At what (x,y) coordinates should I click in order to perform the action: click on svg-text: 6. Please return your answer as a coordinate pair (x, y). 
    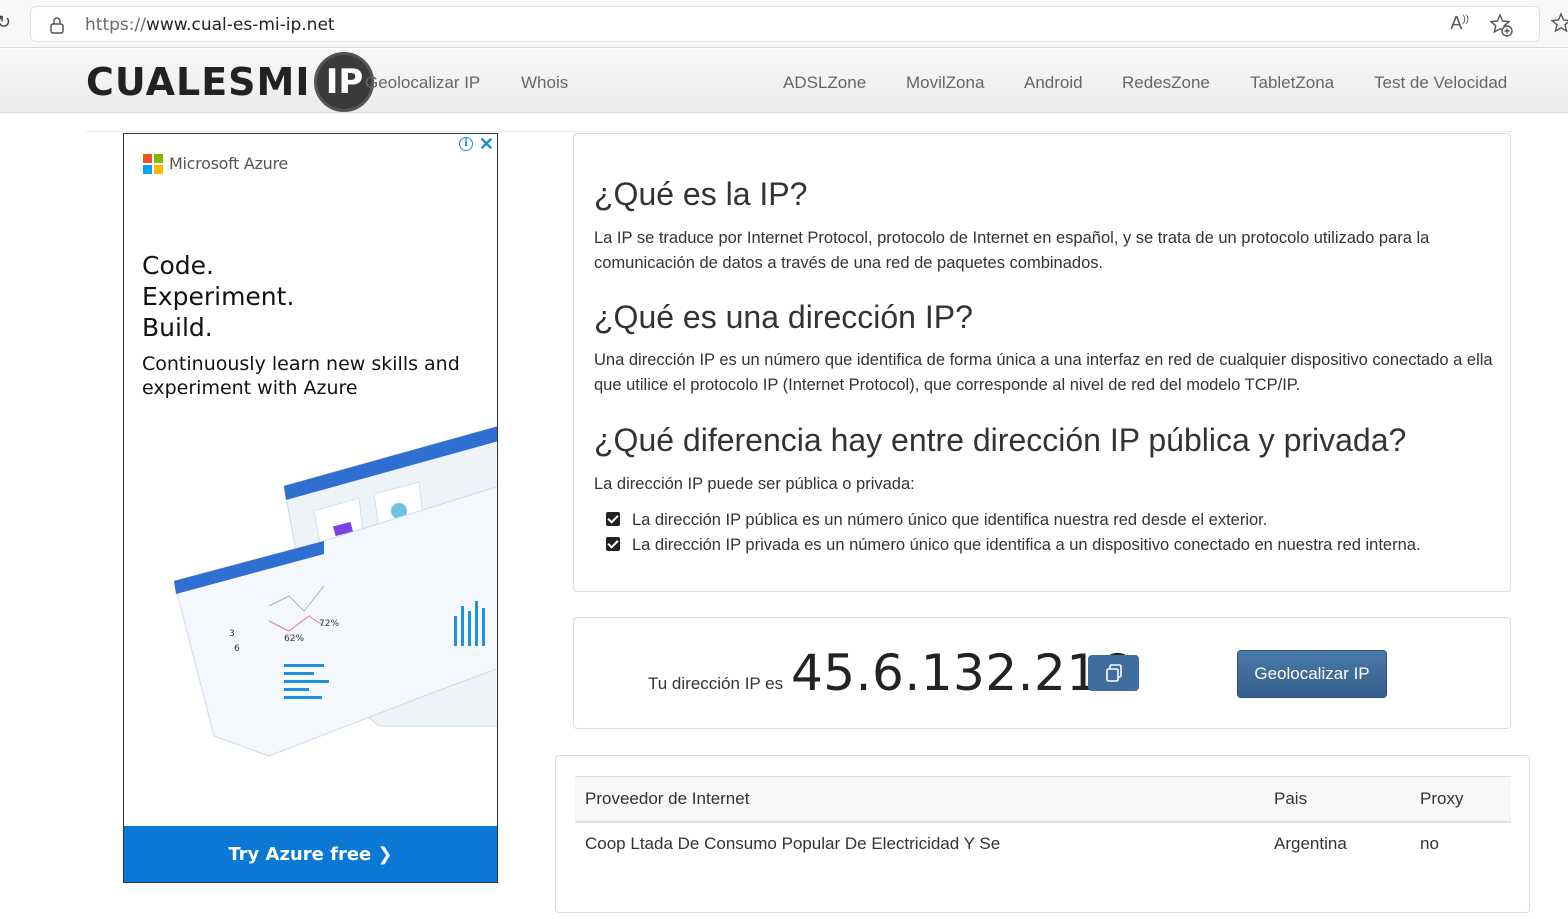
    Looking at the image, I should click on (237, 649).